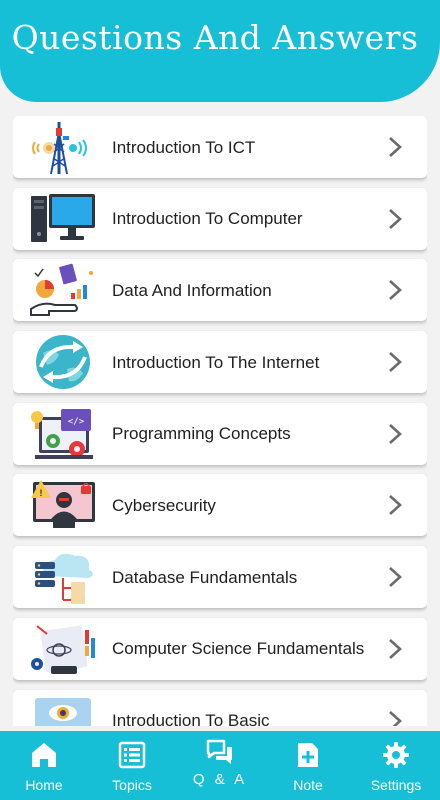 The image size is (440, 800). Describe the element at coordinates (64, 434) in the screenshot. I see `code-monitor-gear-icon: </>` at that location.